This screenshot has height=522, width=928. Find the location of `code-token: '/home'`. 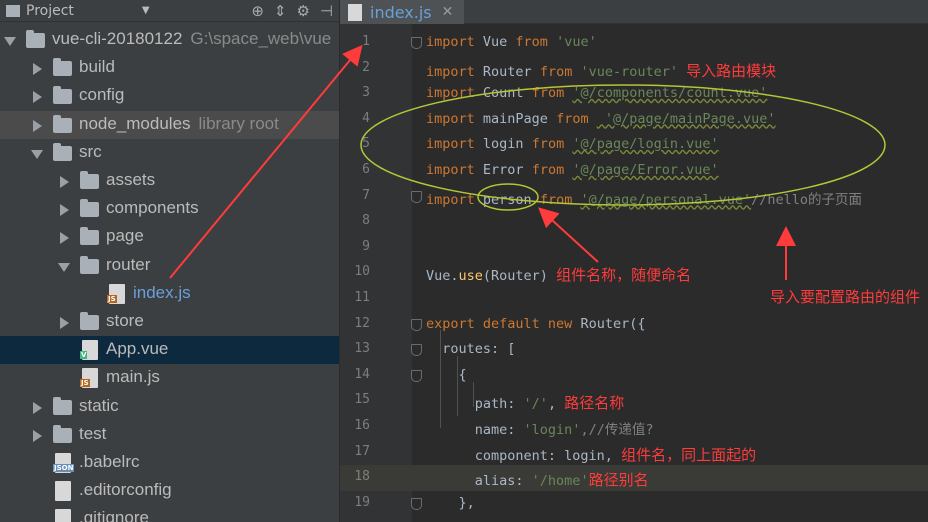

code-token: '/home' is located at coordinates (560, 481).